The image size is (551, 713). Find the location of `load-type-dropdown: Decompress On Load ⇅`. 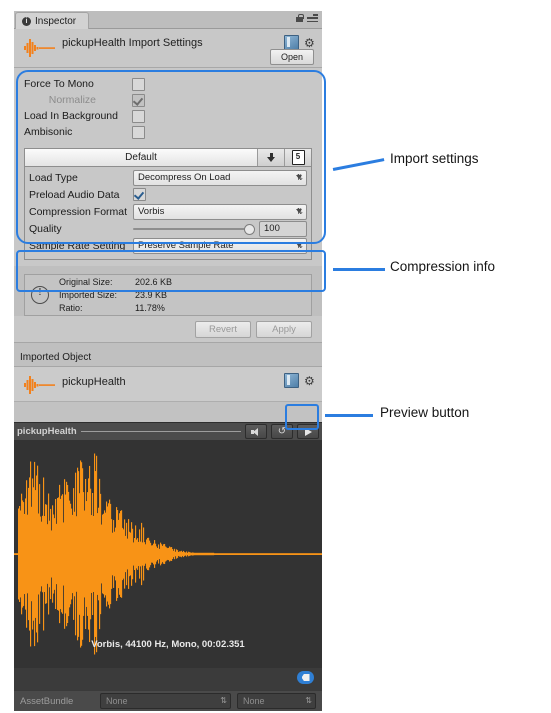

load-type-dropdown: Decompress On Load ⇅ is located at coordinates (220, 177).